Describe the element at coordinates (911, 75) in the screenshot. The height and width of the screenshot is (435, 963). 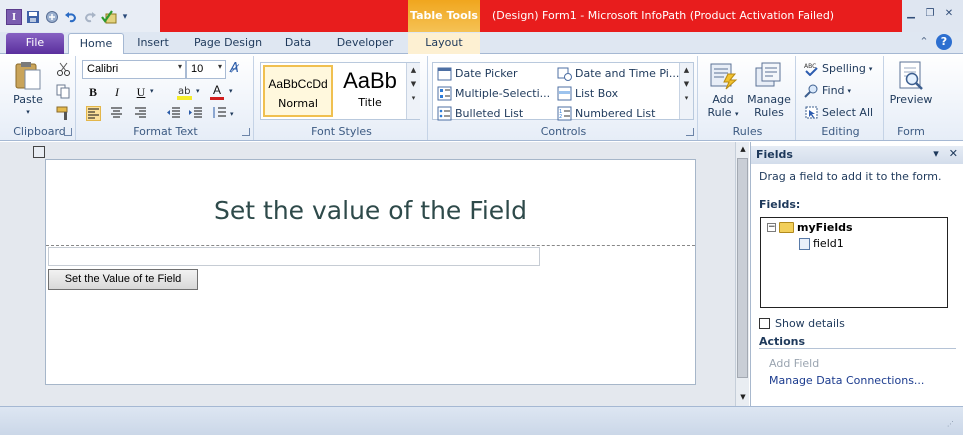
I see `preview-icon` at that location.